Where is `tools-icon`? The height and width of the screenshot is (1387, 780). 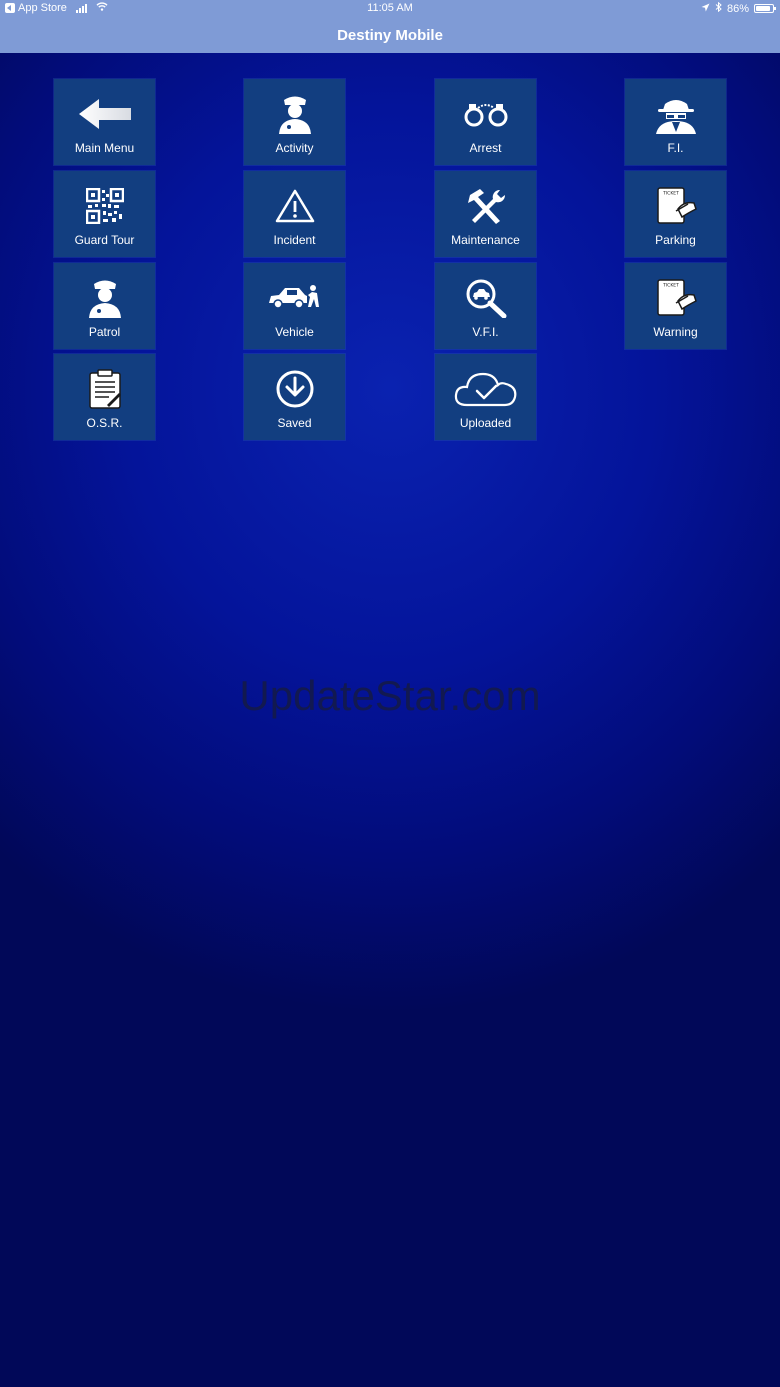
tools-icon is located at coordinates (485, 206).